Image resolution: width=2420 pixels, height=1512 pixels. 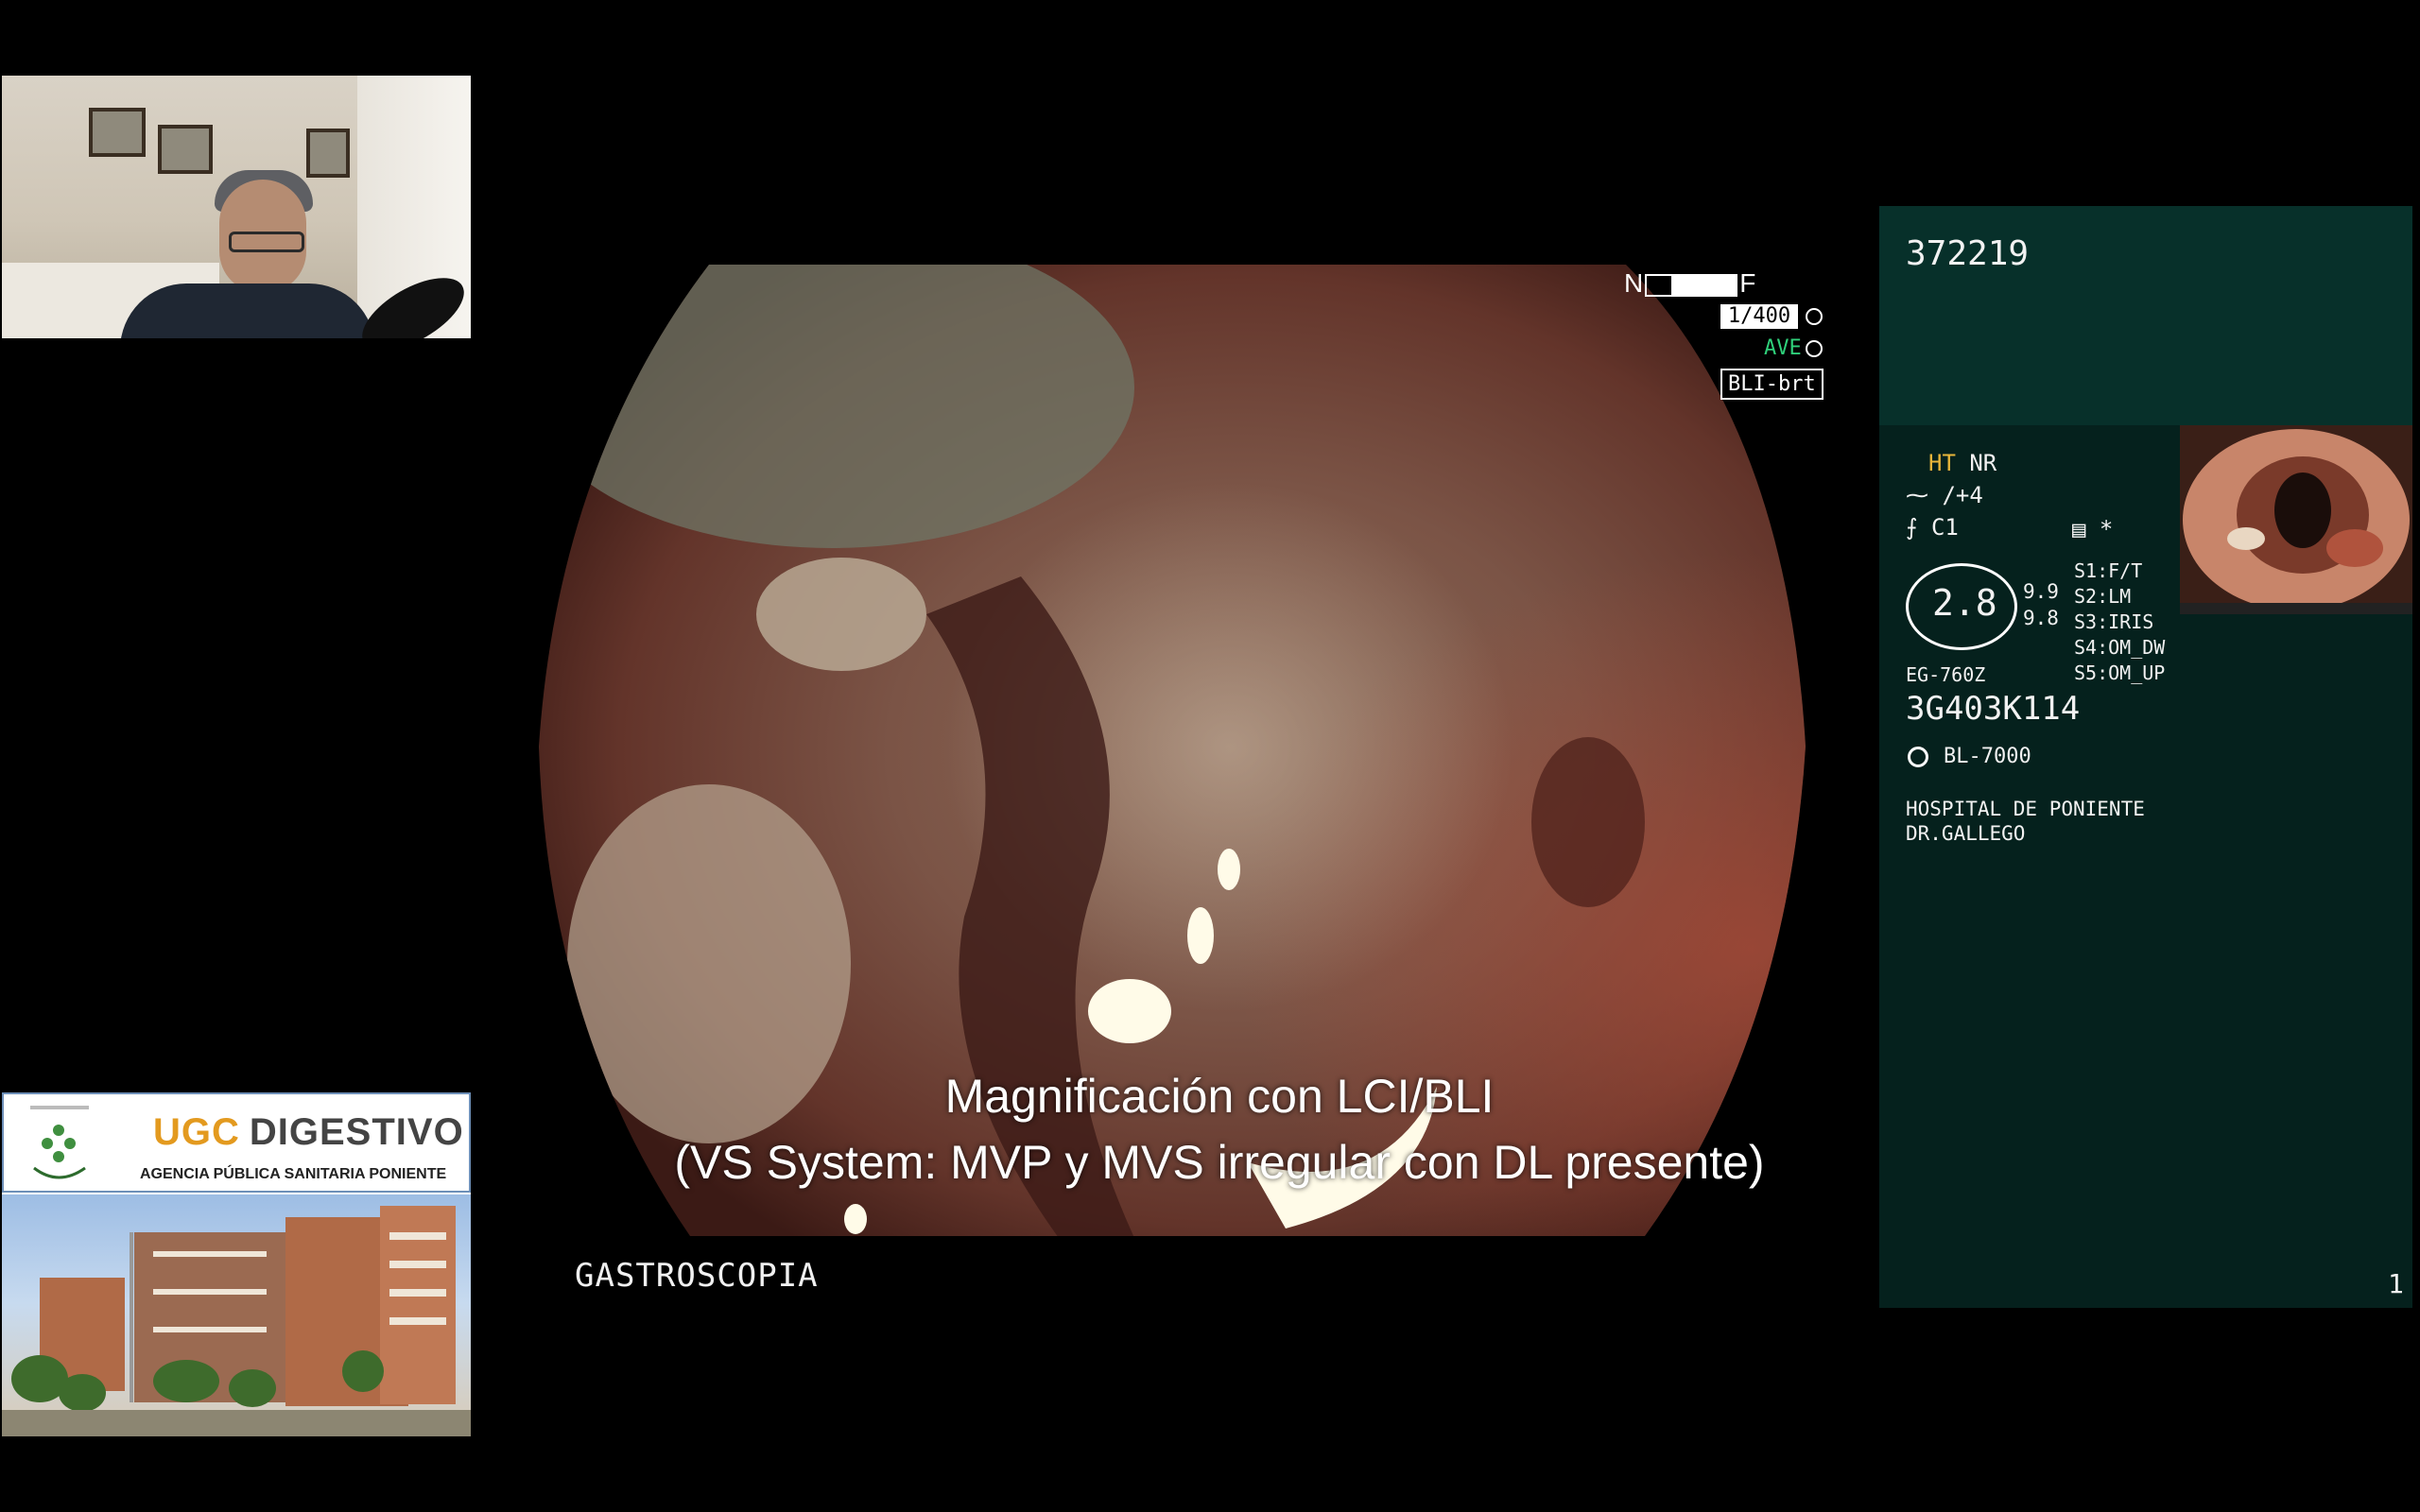 What do you see at coordinates (2026, 809) in the screenshot?
I see `hospital-name: HOSPITAL DE PONIENTE` at bounding box center [2026, 809].